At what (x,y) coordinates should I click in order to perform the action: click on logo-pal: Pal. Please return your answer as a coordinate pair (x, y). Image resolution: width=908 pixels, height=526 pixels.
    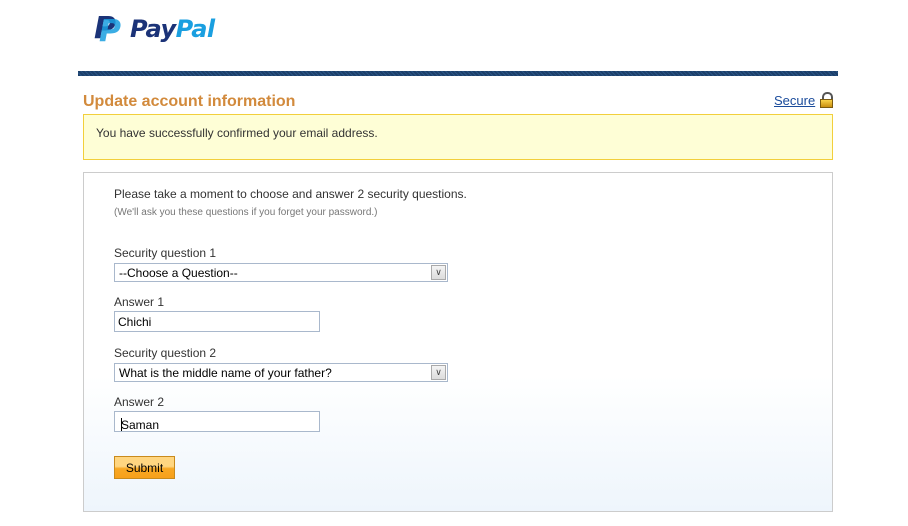
    Looking at the image, I should click on (195, 29).